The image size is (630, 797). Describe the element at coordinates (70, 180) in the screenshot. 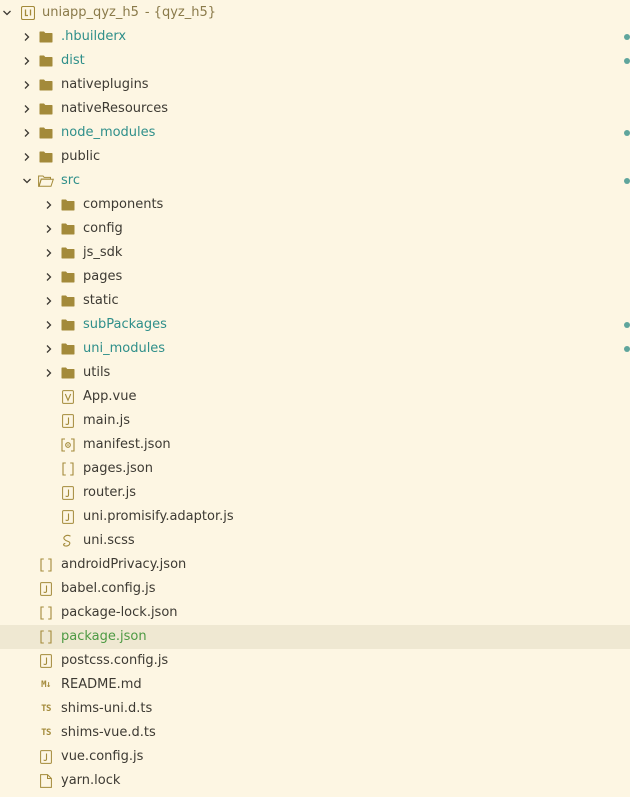

I see `tree-item-label: src` at that location.